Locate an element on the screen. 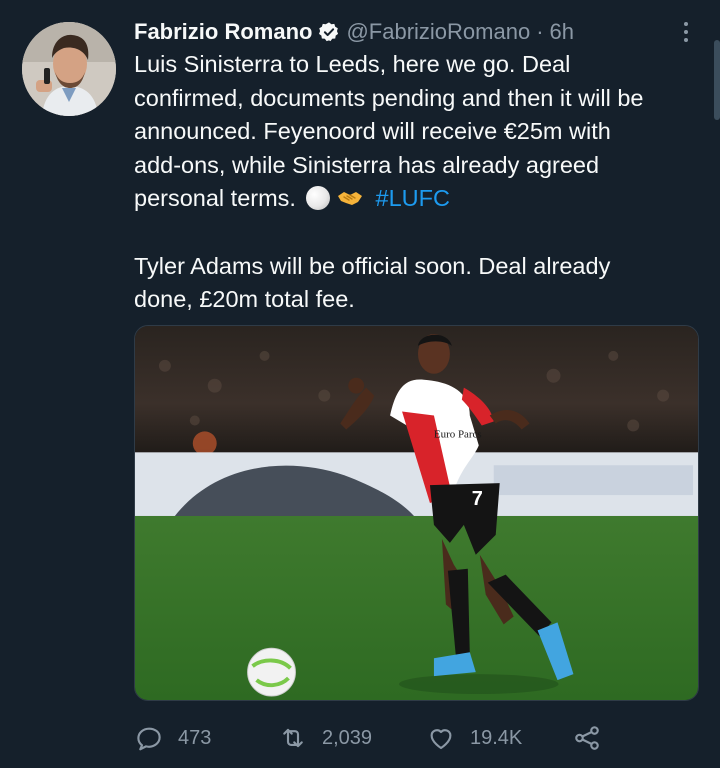  like-button: 19.4K is located at coordinates (474, 738).